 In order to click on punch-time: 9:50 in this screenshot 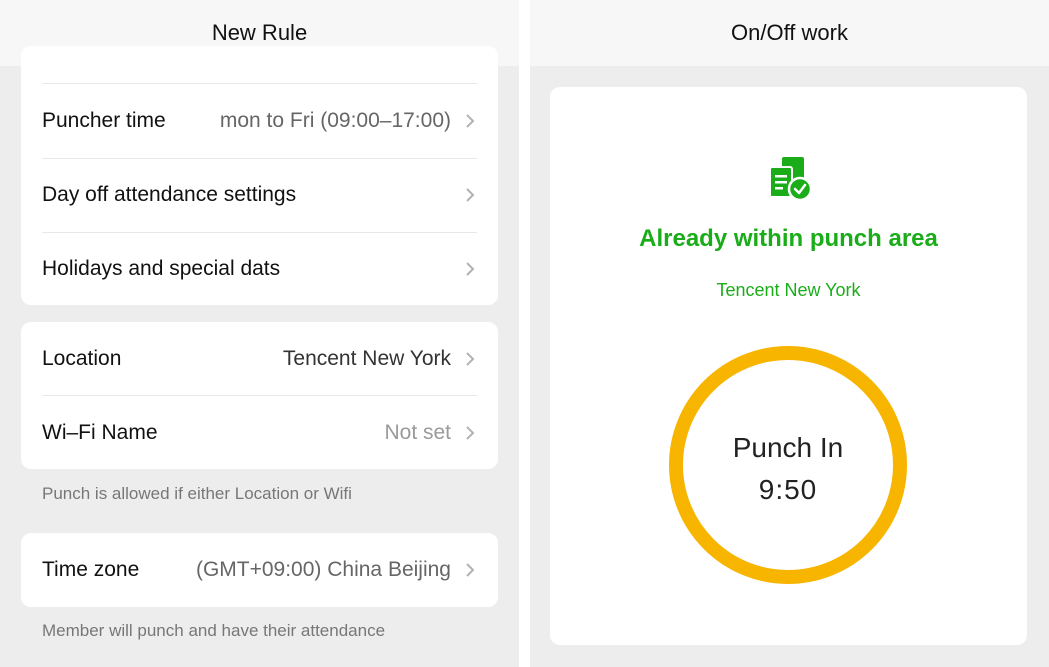, I will do `click(788, 489)`.